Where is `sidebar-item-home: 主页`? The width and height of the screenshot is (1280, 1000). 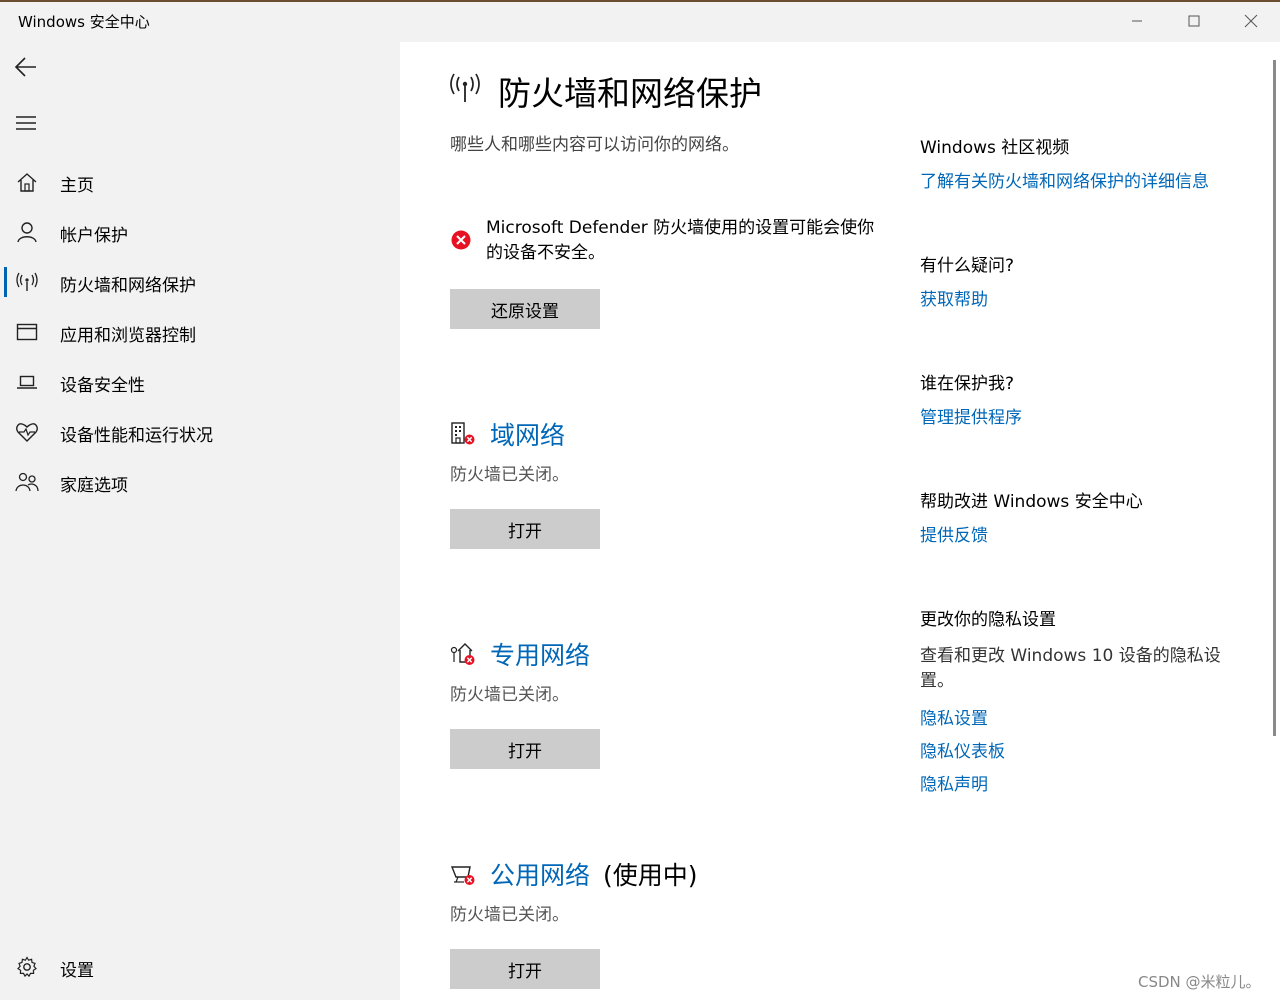
sidebar-item-home: 主页 is located at coordinates (200, 182).